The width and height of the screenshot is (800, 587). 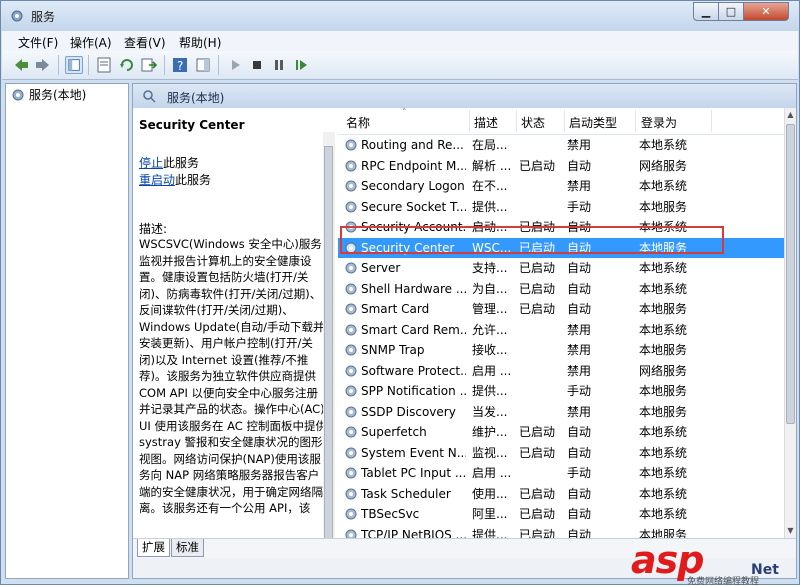 What do you see at coordinates (301, 65) in the screenshot?
I see `restart-service-icon` at bounding box center [301, 65].